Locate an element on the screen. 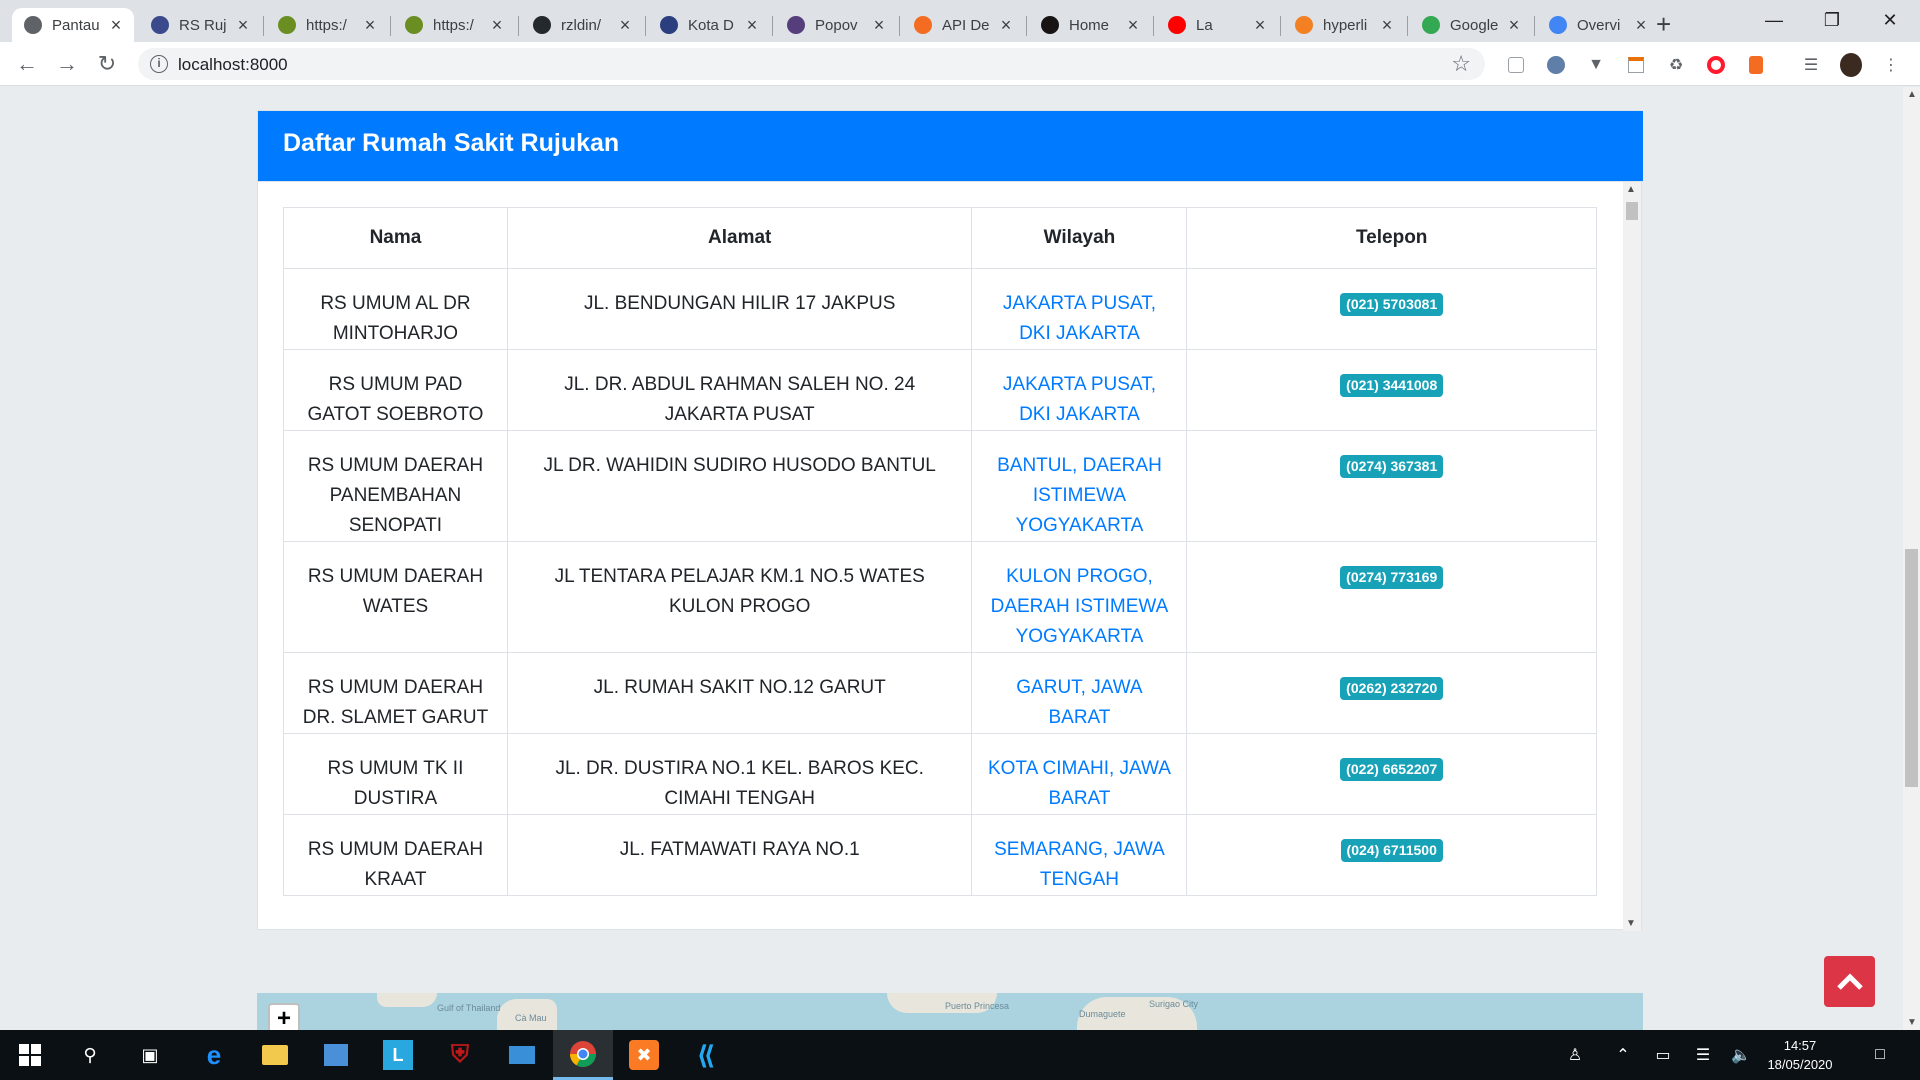 Image resolution: width=1920 pixels, height=1080 pixels. start-button is located at coordinates (30, 1055).